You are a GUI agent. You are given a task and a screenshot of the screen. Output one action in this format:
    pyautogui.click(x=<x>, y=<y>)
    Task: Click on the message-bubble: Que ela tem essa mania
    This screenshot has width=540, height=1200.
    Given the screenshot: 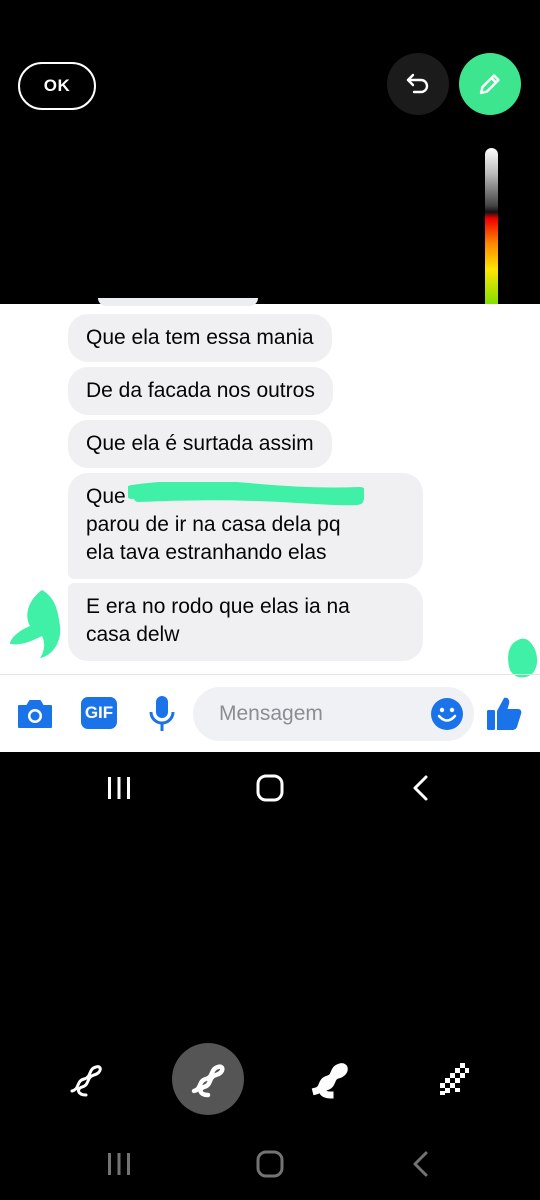 What is the action you would take?
    pyautogui.click(x=200, y=338)
    